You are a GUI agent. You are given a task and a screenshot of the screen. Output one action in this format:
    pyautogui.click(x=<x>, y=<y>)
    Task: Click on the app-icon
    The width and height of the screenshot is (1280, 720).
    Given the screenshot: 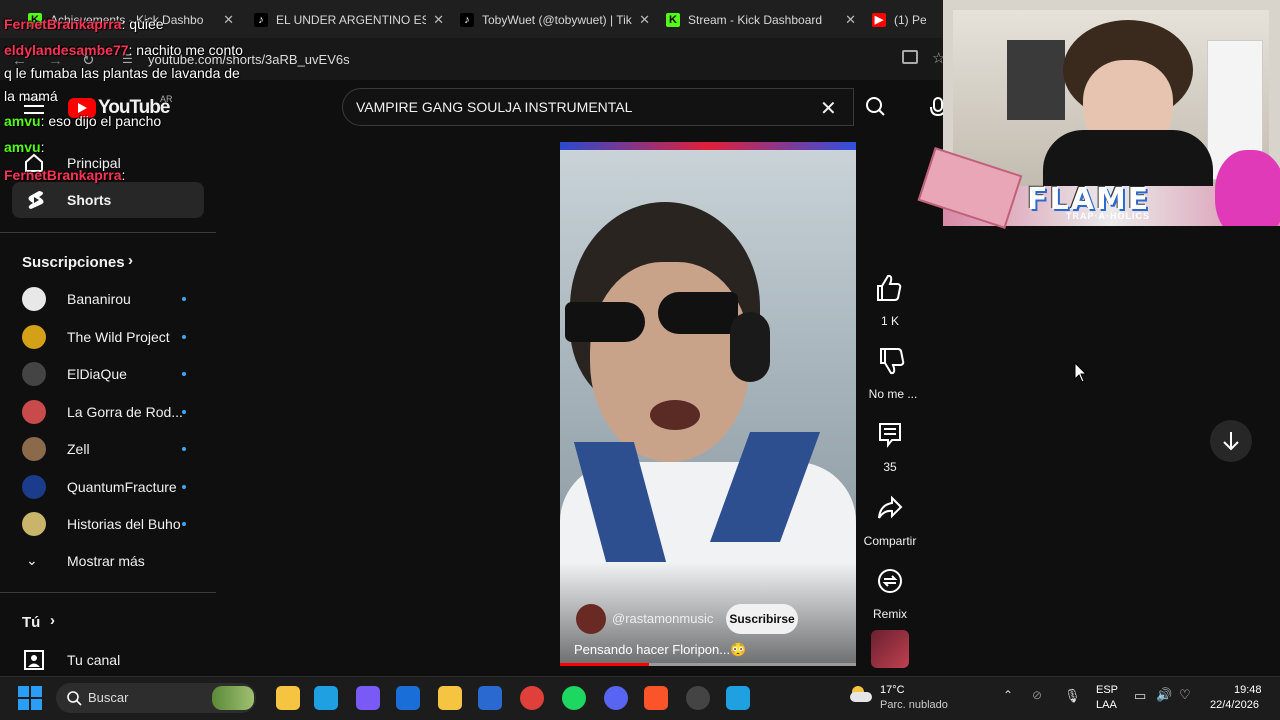 What is the action you would take?
    pyautogui.click(x=738, y=698)
    